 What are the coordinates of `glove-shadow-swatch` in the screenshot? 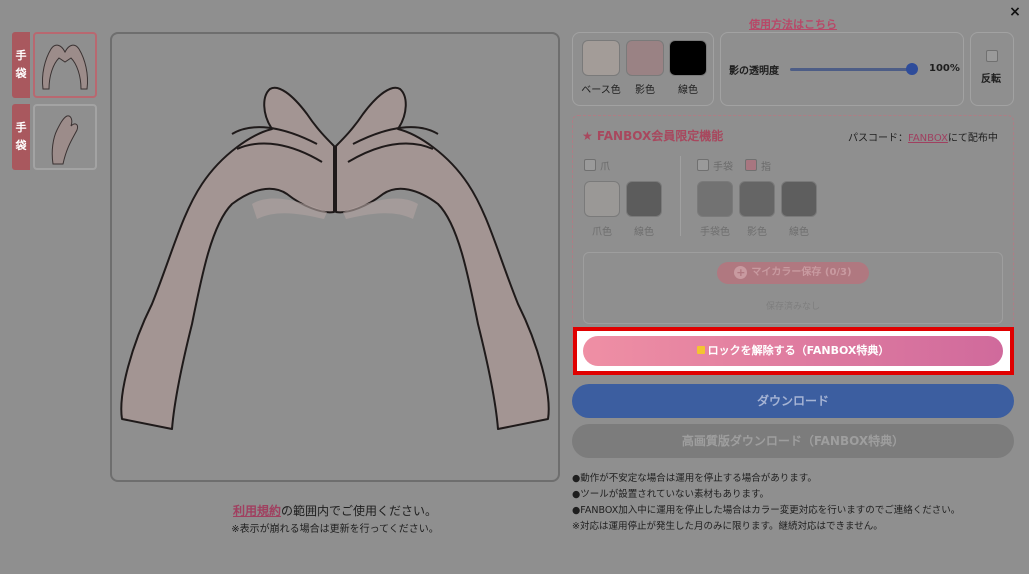 It's located at (757, 199).